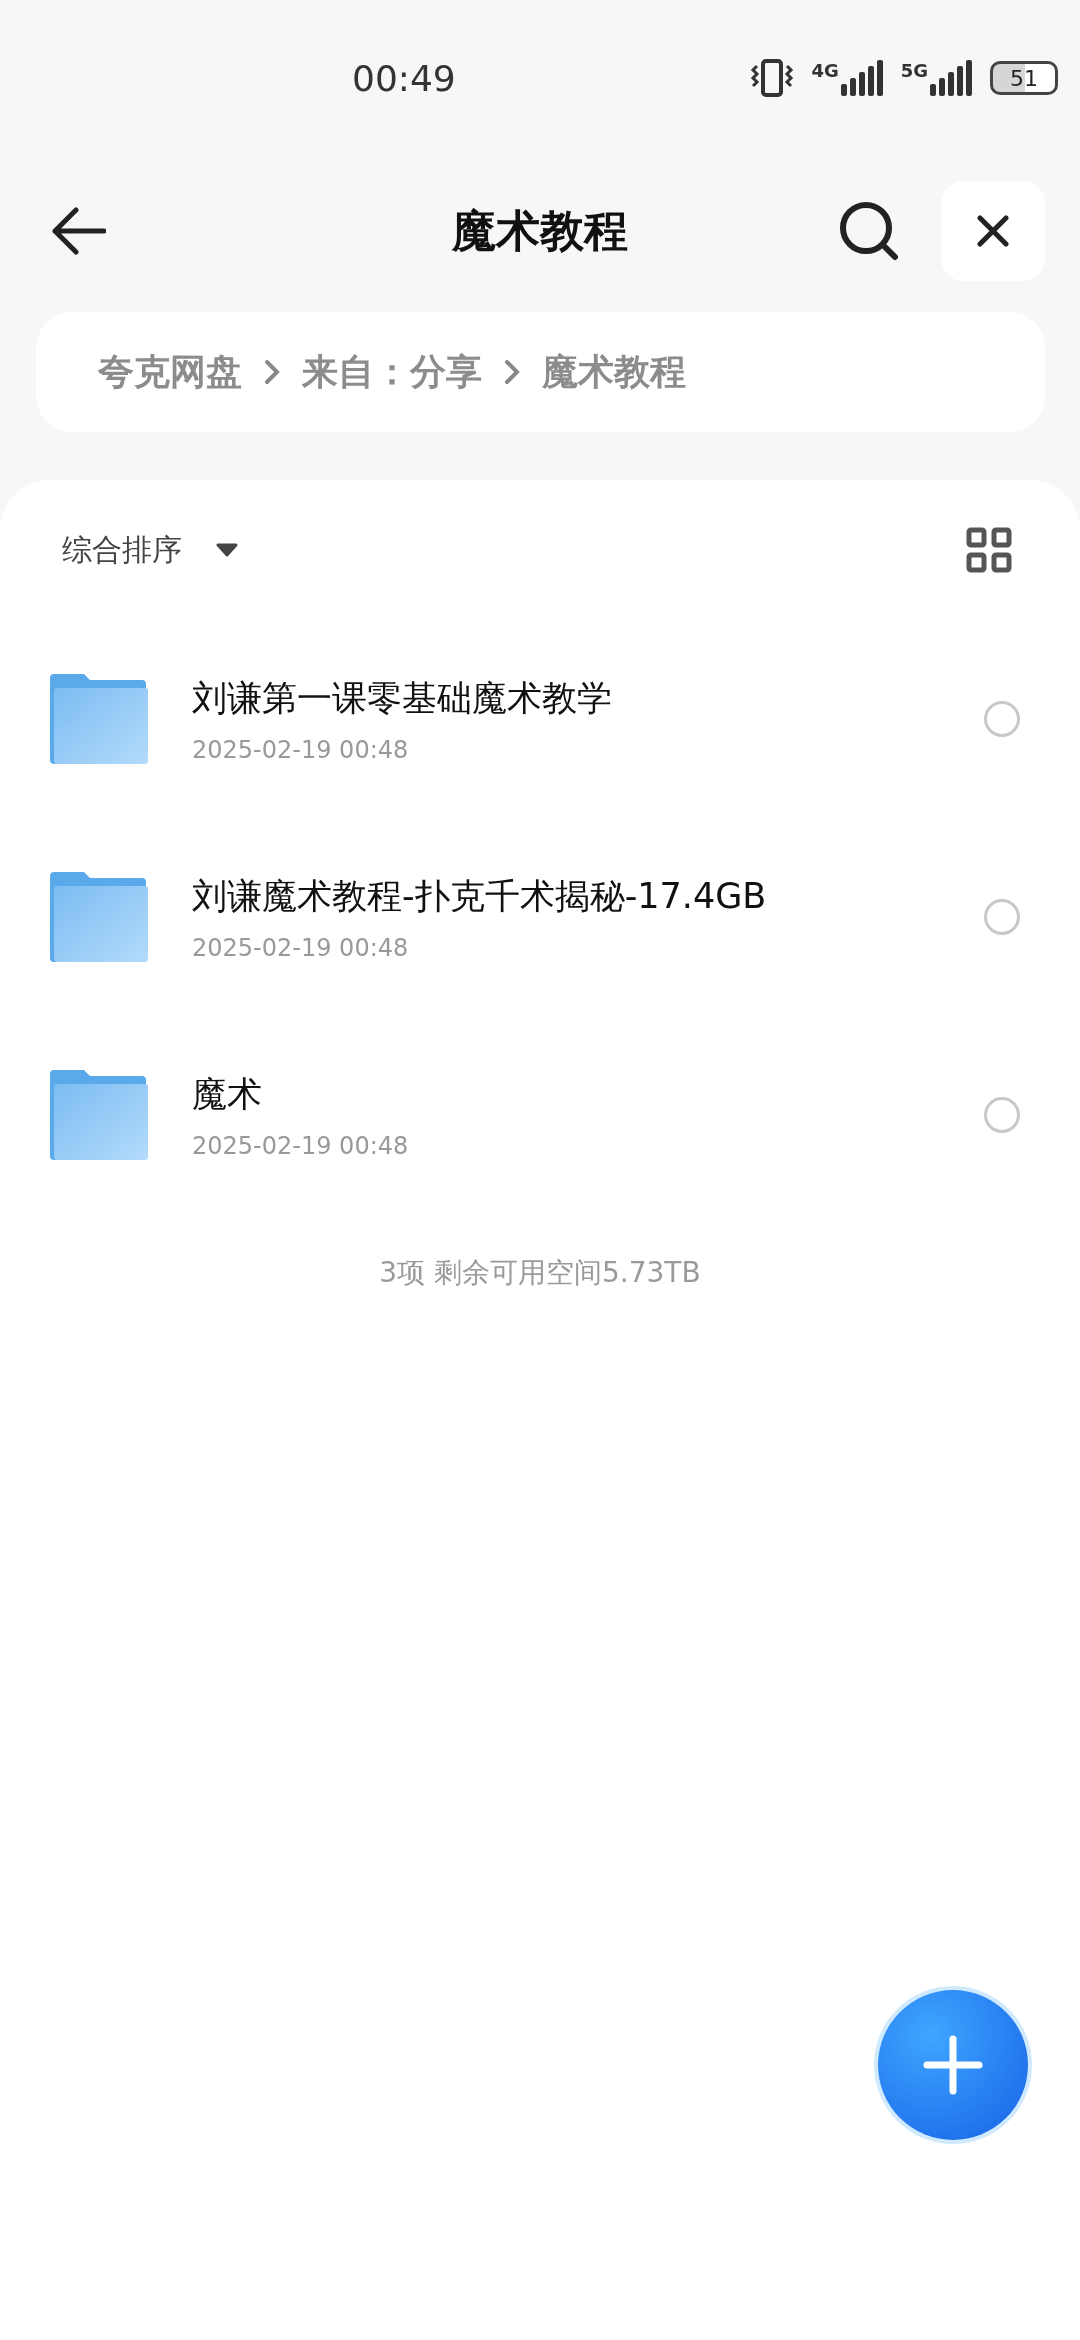 The height and width of the screenshot is (2340, 1080). Describe the element at coordinates (614, 372) in the screenshot. I see `breadcrumb-item: 魔术教程` at that location.